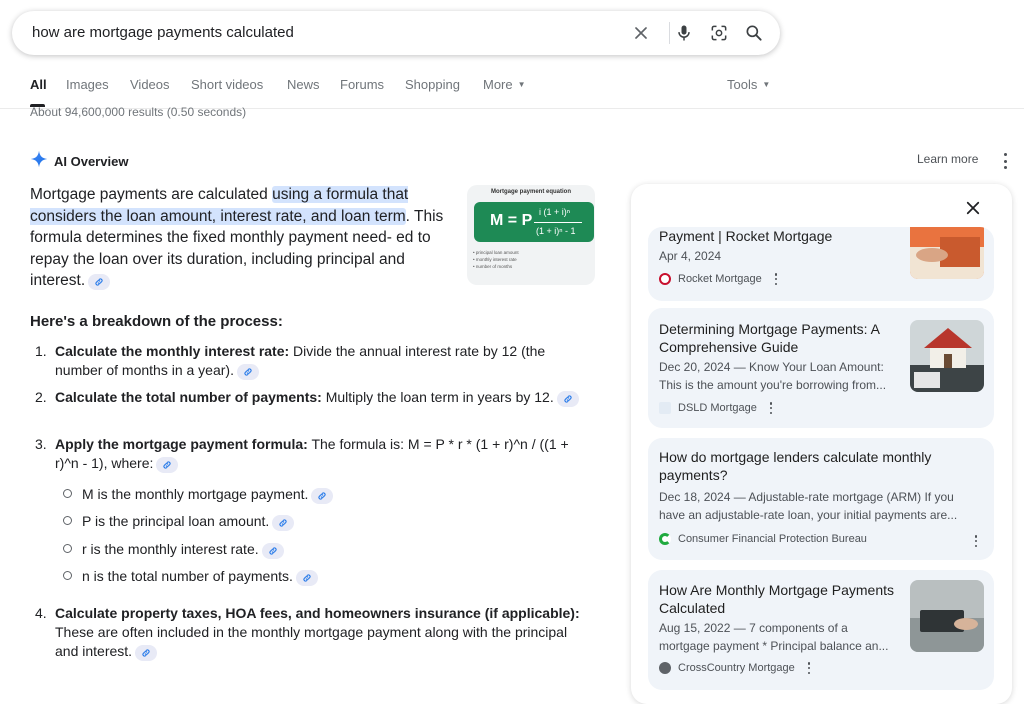 Image resolution: width=1024 pixels, height=704 pixels. I want to click on cfpb-favicon-icon, so click(665, 539).